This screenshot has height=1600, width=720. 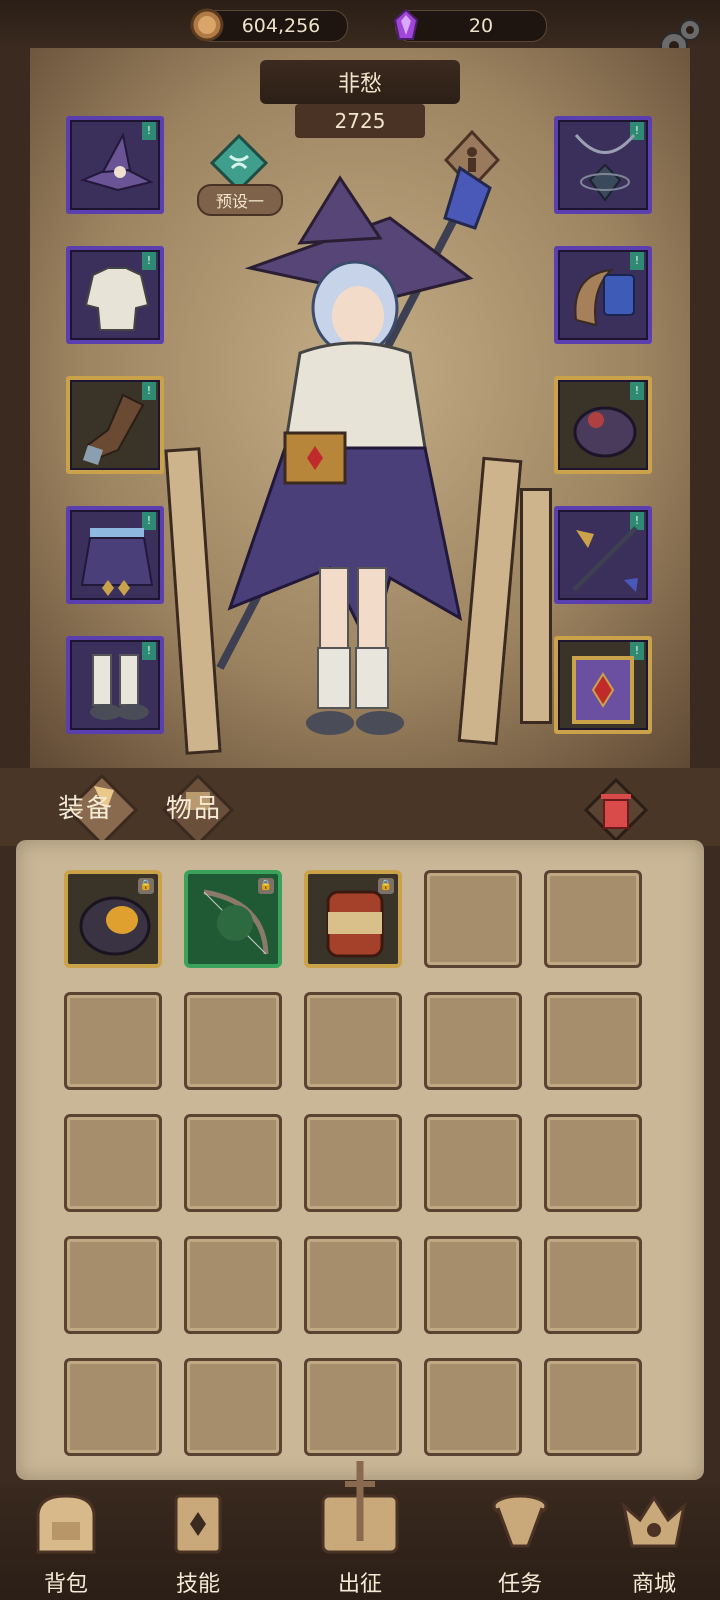 What do you see at coordinates (603, 690) in the screenshot?
I see `spellbook-icon` at bounding box center [603, 690].